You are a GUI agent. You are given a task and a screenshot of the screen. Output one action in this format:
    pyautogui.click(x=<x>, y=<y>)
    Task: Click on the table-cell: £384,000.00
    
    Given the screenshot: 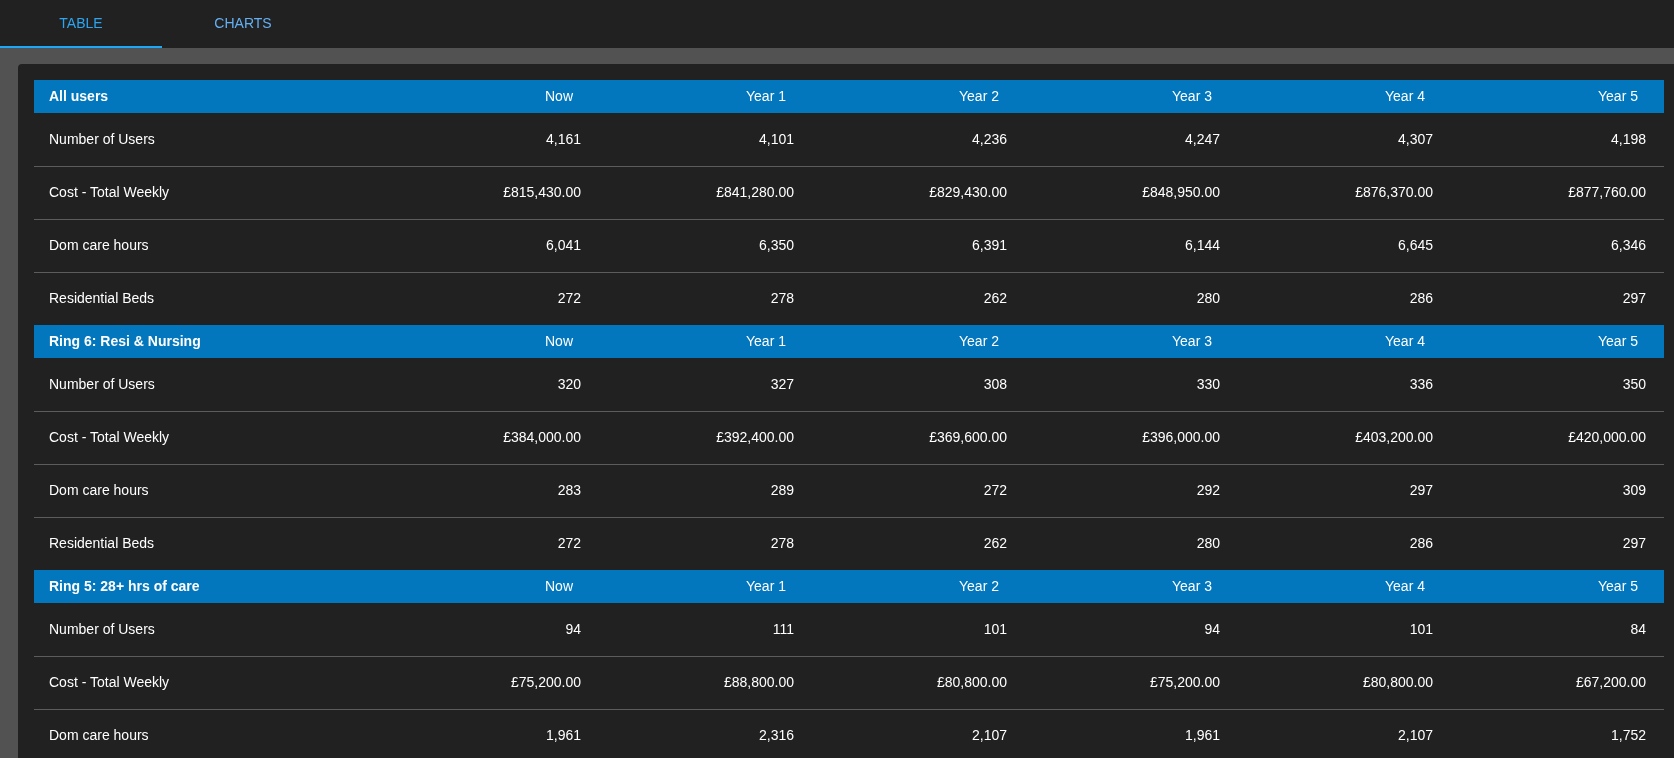 What is the action you would take?
    pyautogui.click(x=542, y=437)
    